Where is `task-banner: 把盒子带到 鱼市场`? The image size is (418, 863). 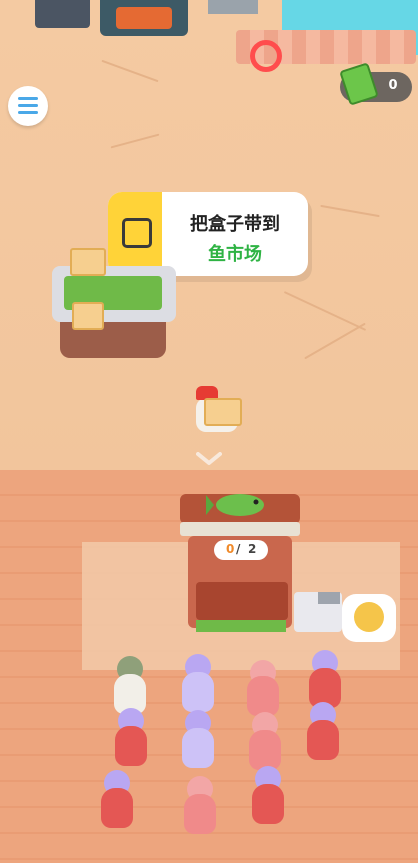 task-banner: 把盒子带到 鱼市场 is located at coordinates (208, 234).